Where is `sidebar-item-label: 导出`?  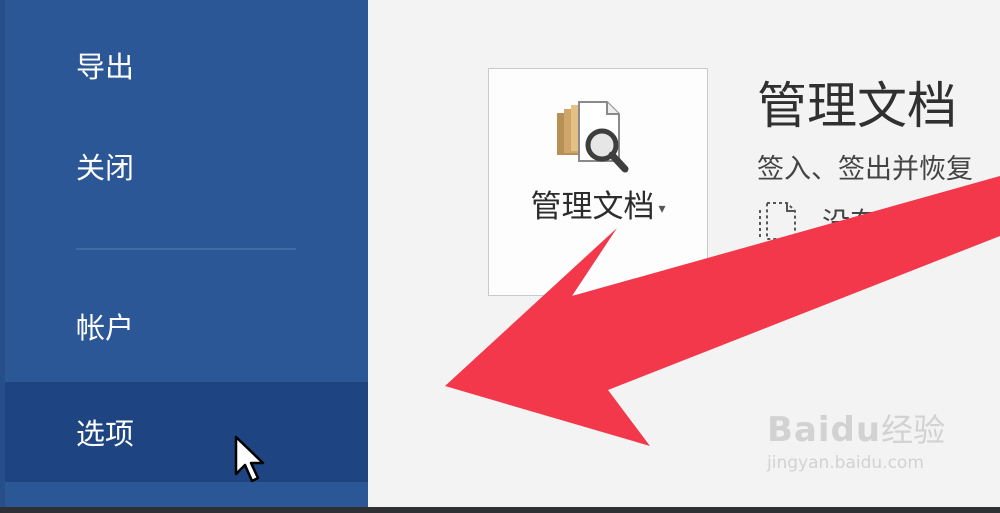 sidebar-item-label: 导出 is located at coordinates (105, 67).